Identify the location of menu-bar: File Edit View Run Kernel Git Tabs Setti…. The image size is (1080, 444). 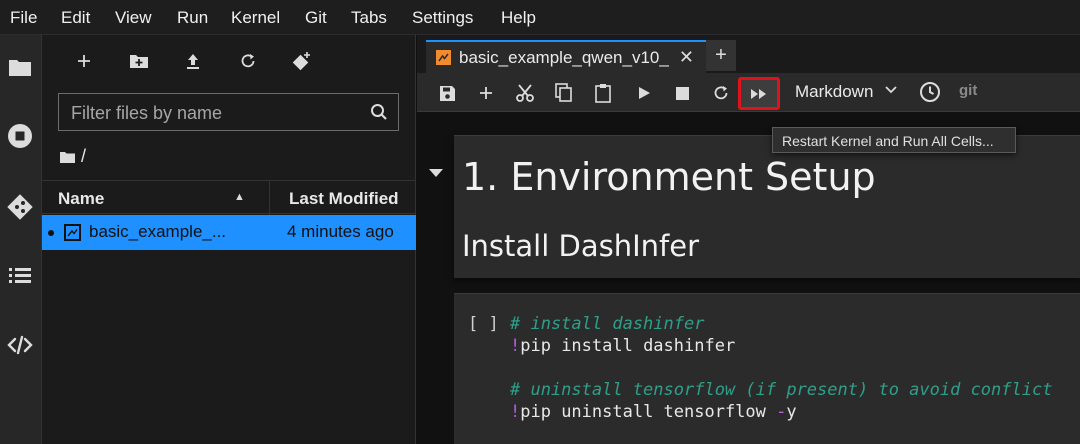
(540, 17).